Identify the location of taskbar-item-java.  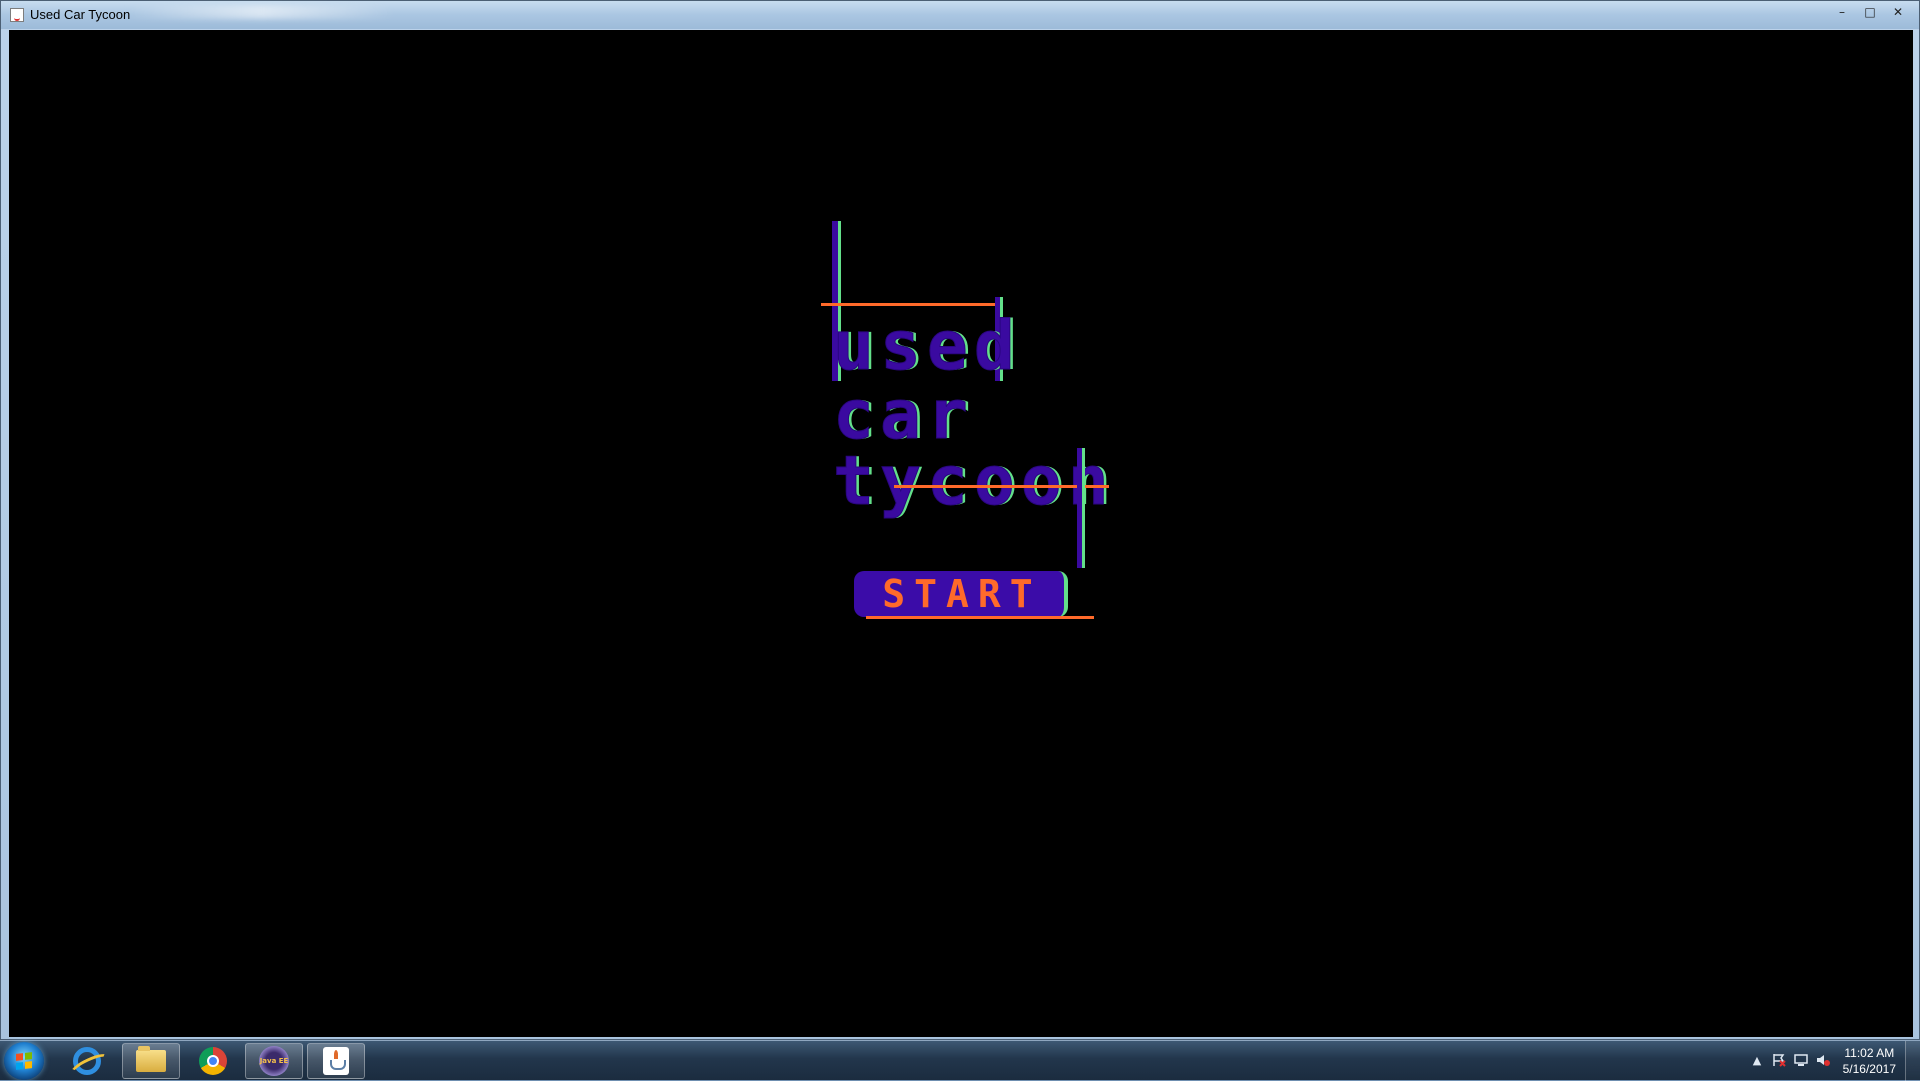
(336, 1061).